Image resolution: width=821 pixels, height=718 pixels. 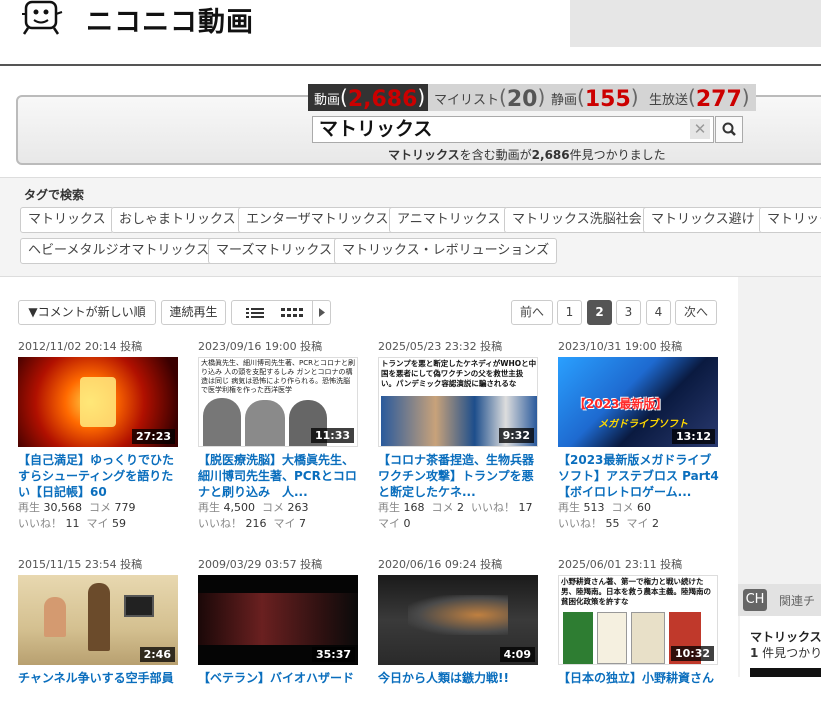 I want to click on sort-dropdown: ▼コメントが新しい順, so click(x=87, y=312).